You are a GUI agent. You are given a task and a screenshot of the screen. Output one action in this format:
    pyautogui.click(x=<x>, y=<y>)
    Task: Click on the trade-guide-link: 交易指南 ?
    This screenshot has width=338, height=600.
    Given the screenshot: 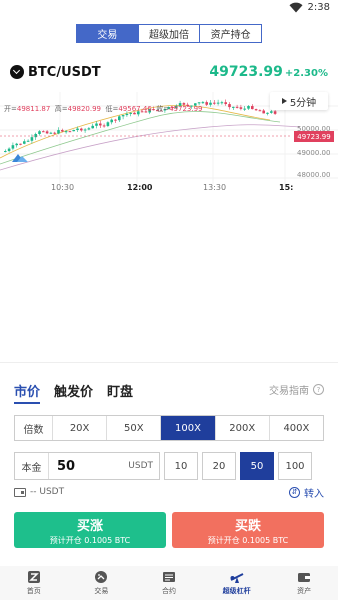 What is the action you would take?
    pyautogui.click(x=296, y=389)
    